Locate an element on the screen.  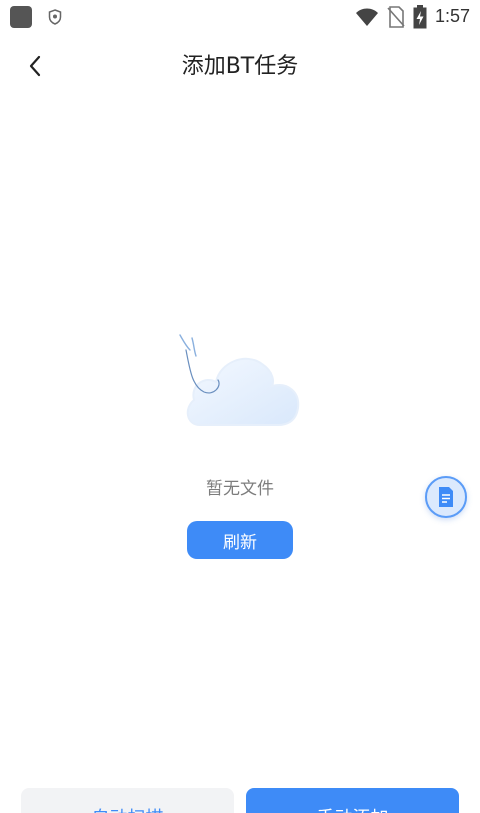
back-button is located at coordinates (35, 66).